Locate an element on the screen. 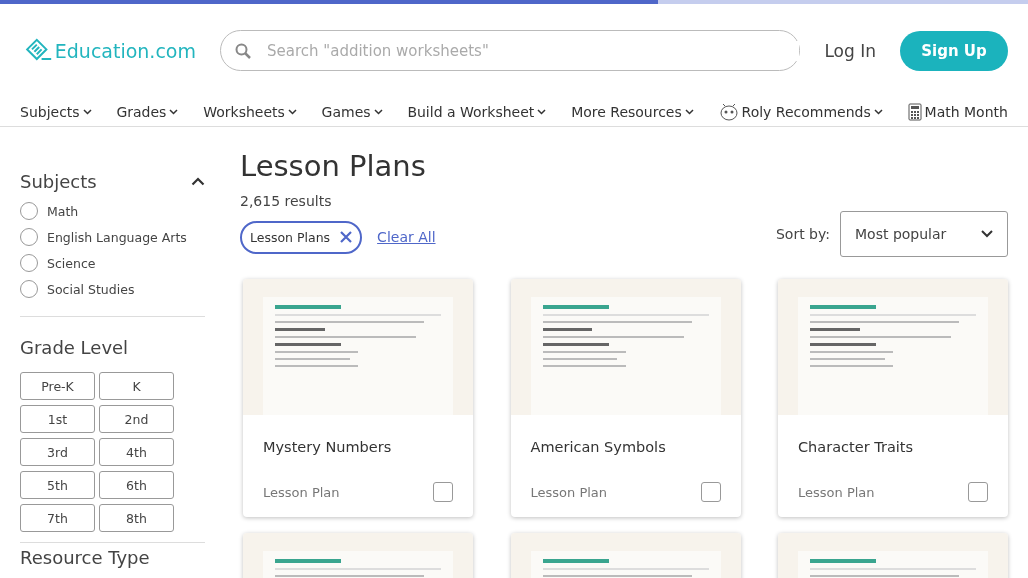  nav-menu-item: Subjects is located at coordinates (56, 111).